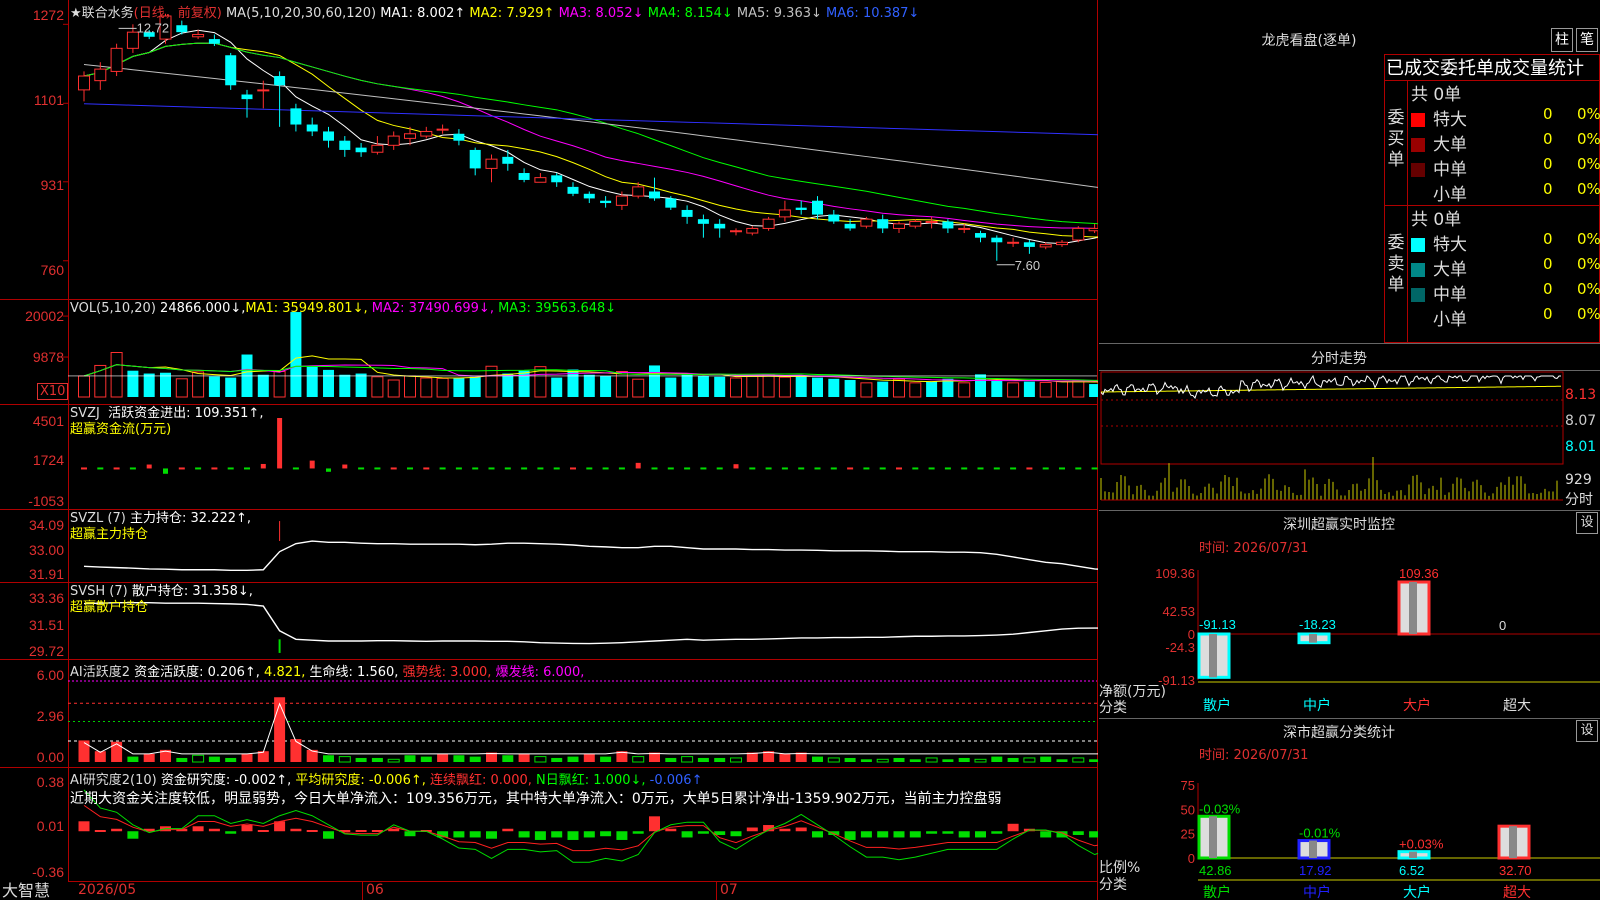  I want to click on order-row: 中单 0 0%, so click(1505, 167).